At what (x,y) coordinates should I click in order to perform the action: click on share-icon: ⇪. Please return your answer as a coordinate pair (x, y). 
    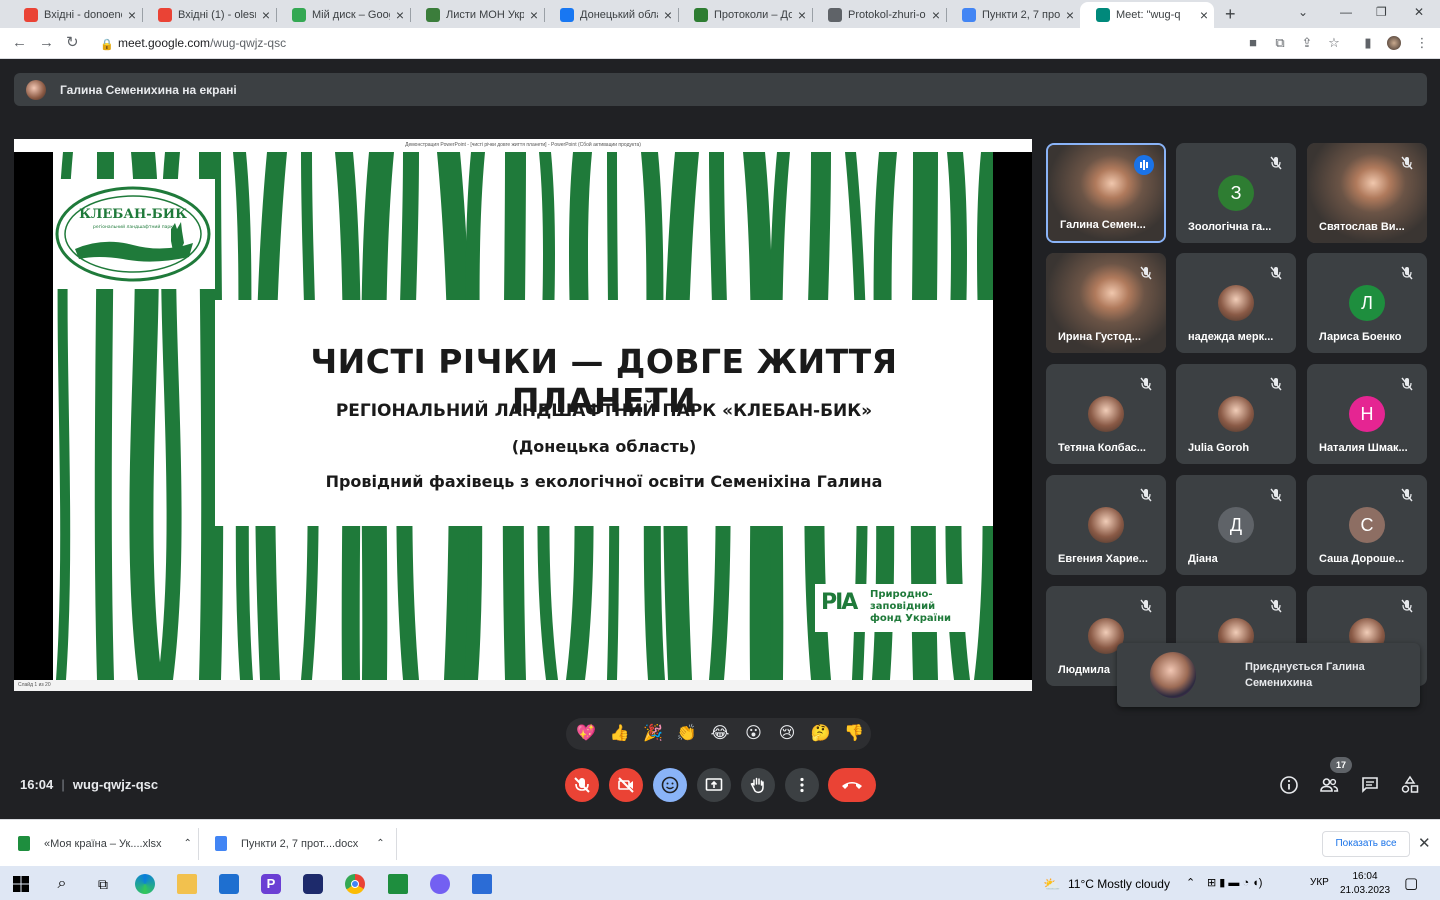
    Looking at the image, I should click on (1307, 43).